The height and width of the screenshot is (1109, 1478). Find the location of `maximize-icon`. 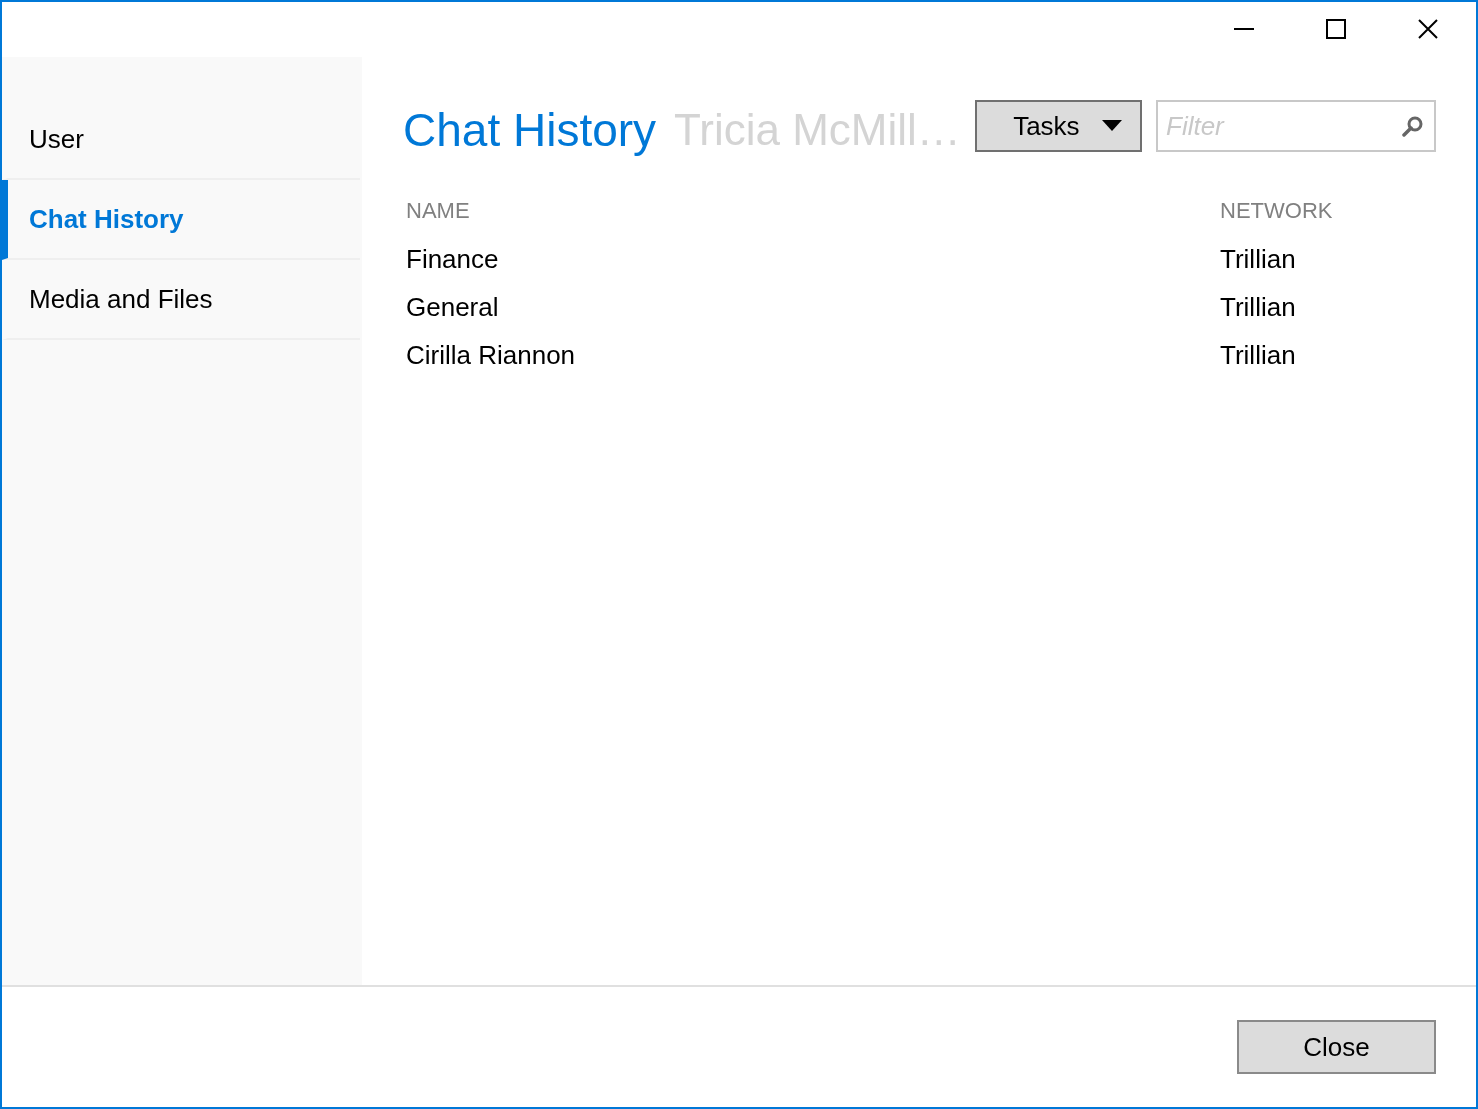

maximize-icon is located at coordinates (1336, 28).